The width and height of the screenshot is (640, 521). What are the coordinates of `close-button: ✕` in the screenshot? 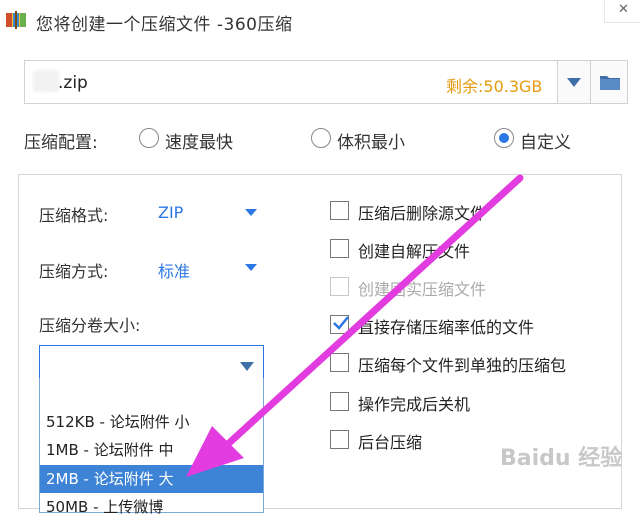 It's located at (622, 11).